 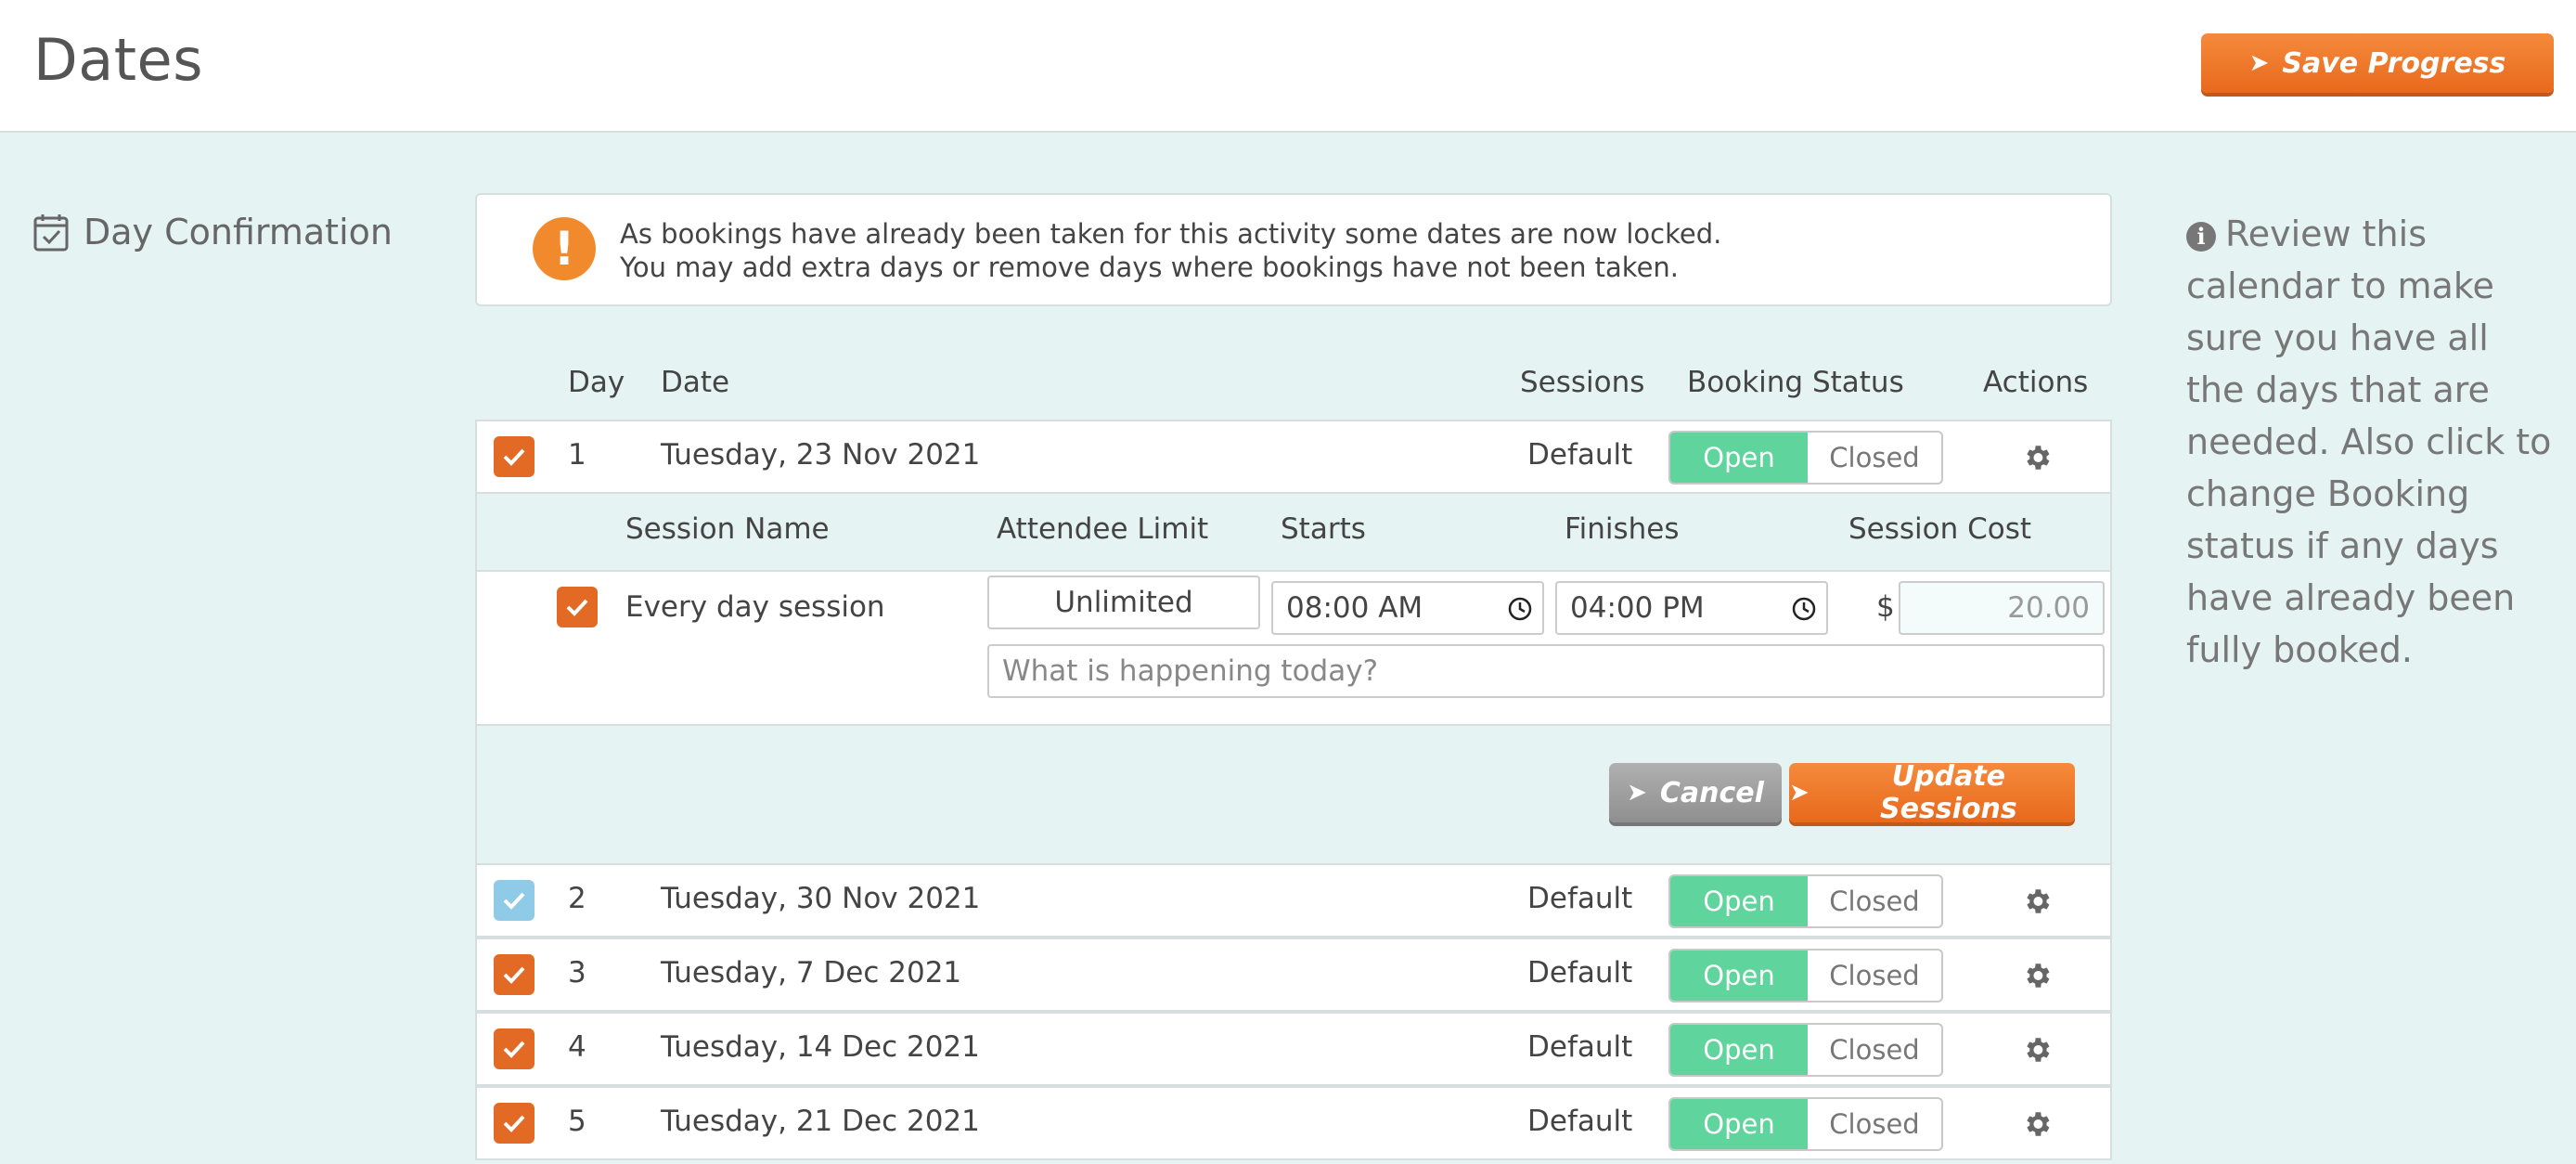 I want to click on day-number: 4, so click(x=577, y=1047).